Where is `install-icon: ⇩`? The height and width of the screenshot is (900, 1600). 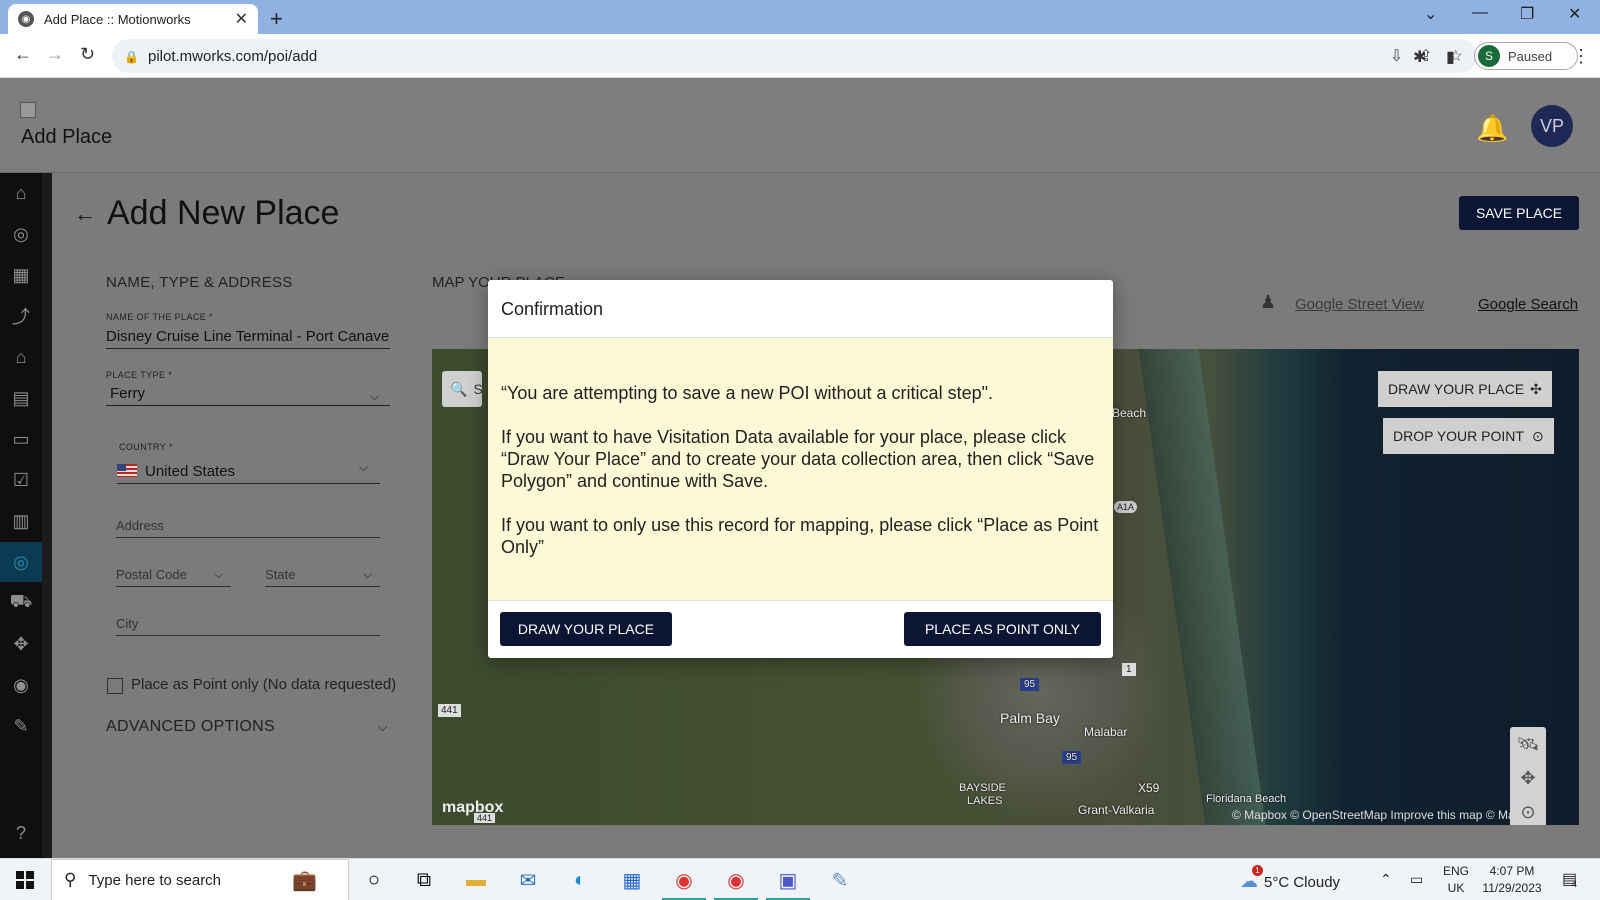
install-icon: ⇩ is located at coordinates (1396, 56).